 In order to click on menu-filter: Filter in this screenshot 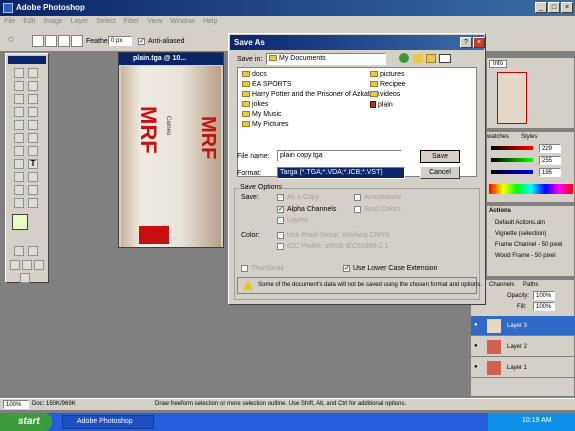, I will do `click(132, 21)`.